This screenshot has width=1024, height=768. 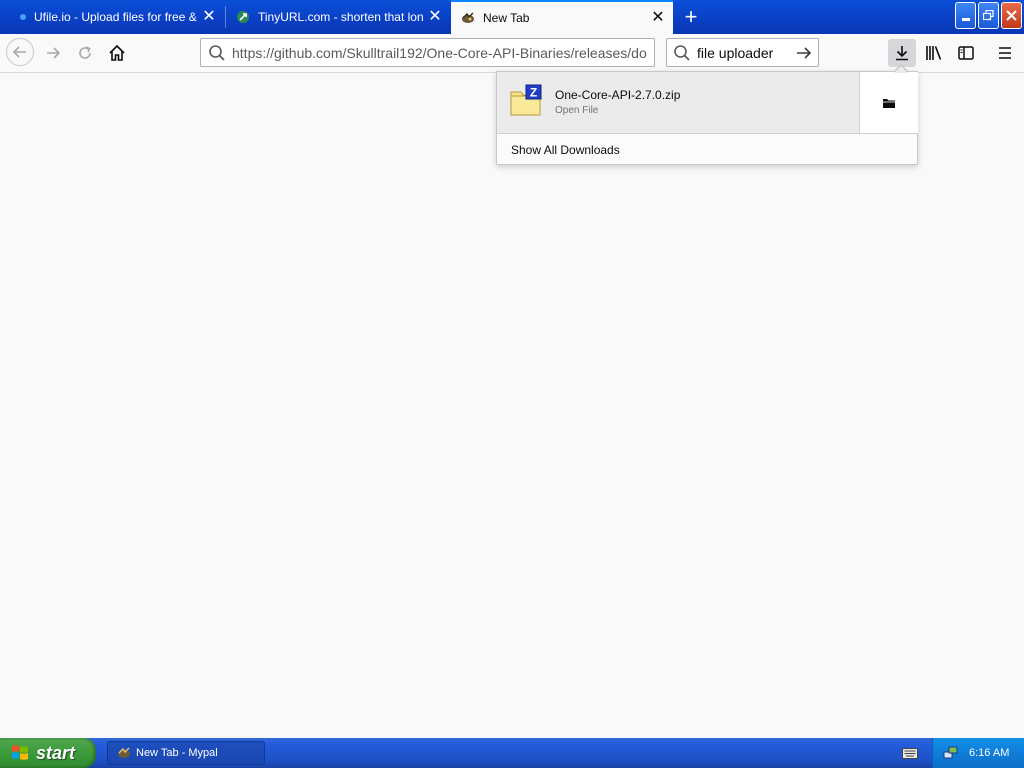 I want to click on library-button, so click(x=934, y=53).